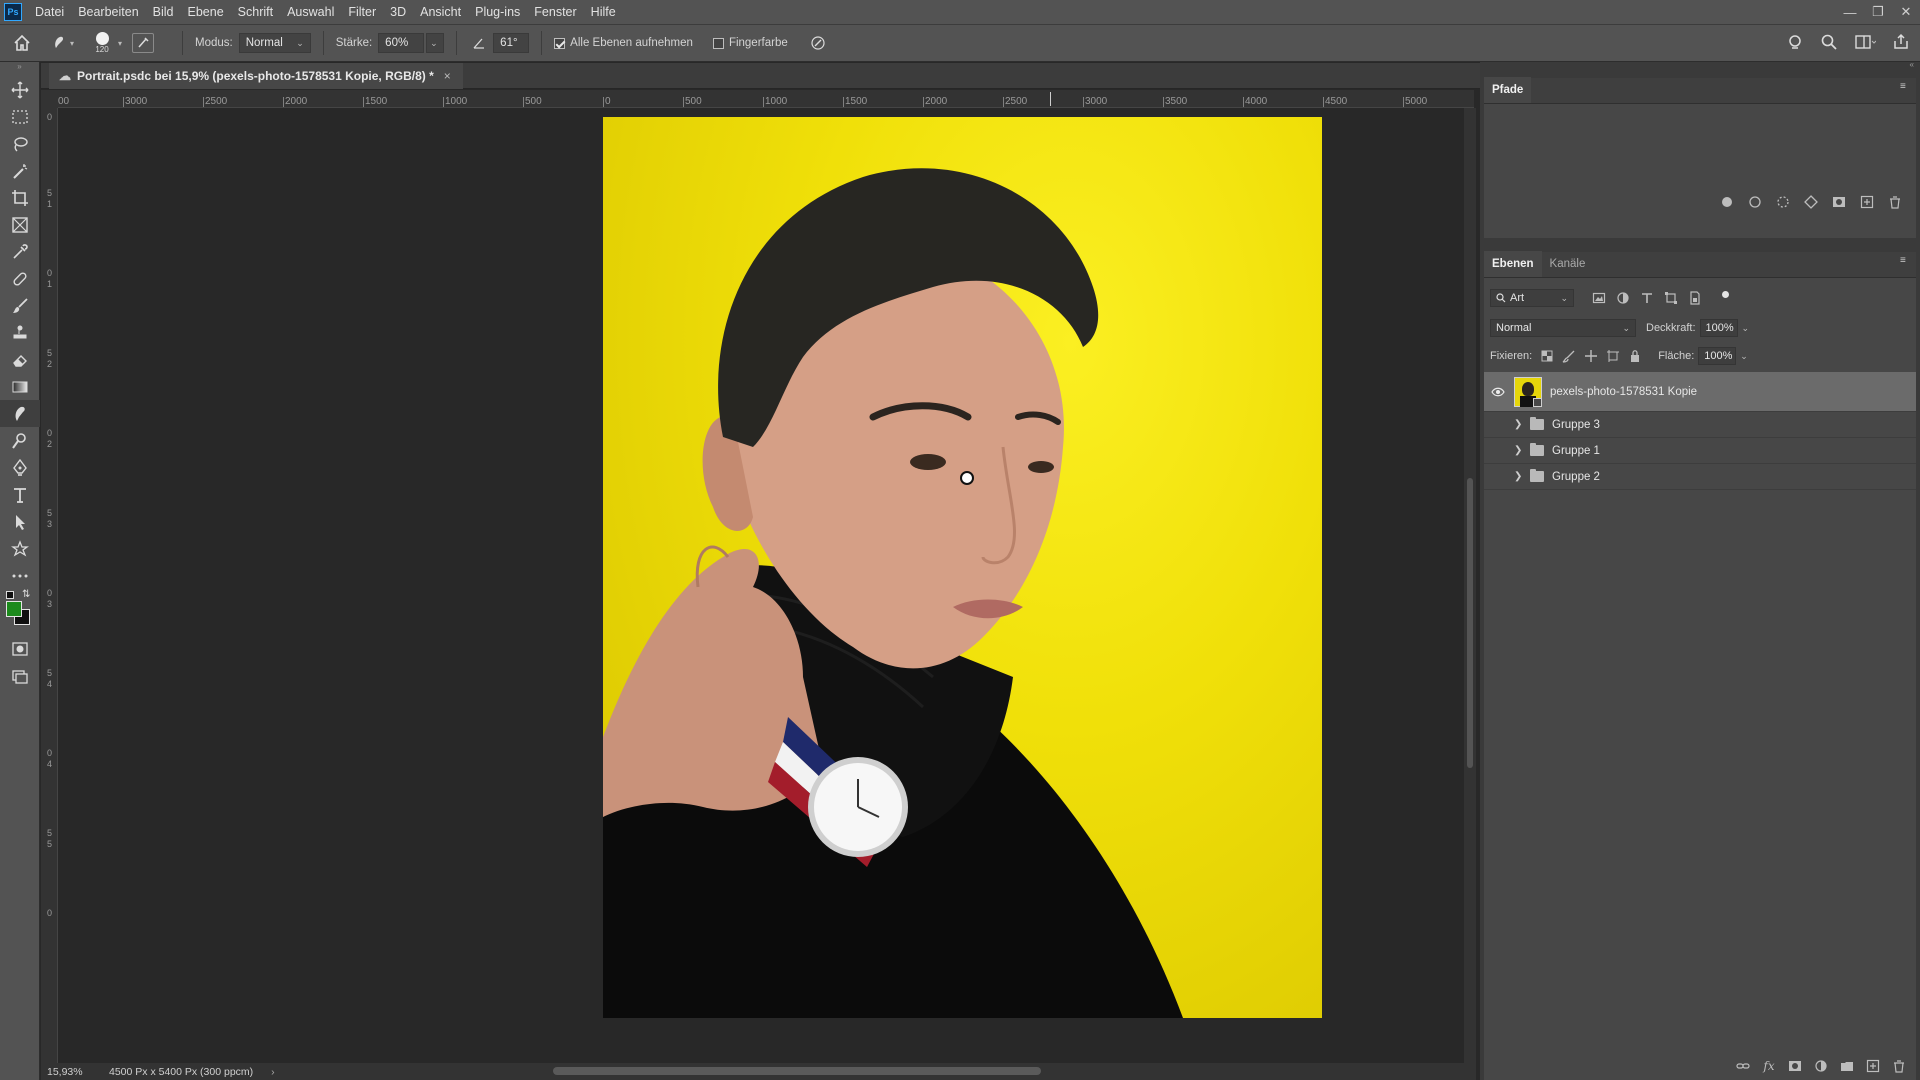 The image size is (1920, 1080). I want to click on add-mask-icon, so click(1839, 202).